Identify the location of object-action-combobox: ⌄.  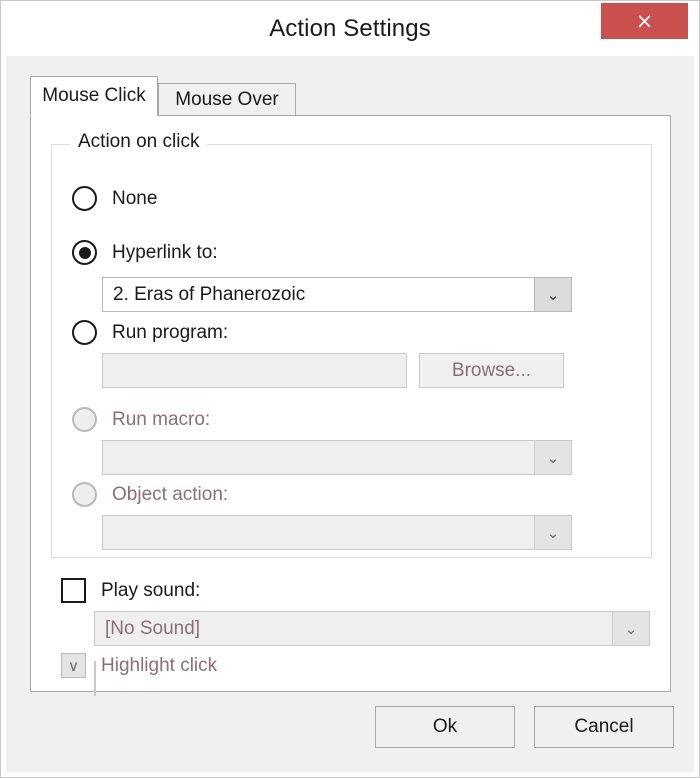
(337, 532).